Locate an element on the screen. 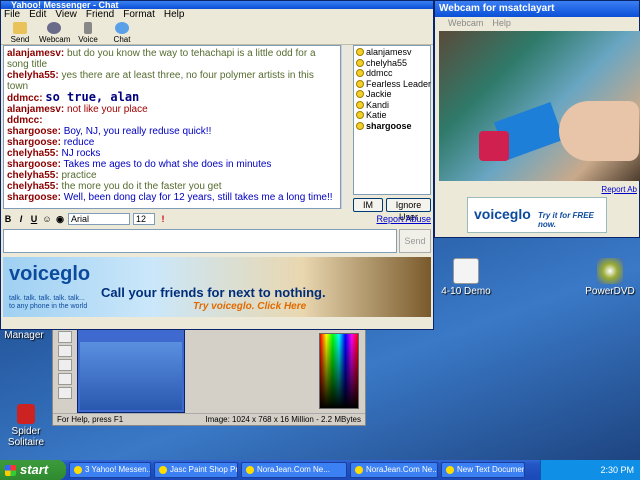  chat-user-item: chelyha55 is located at coordinates (392, 63).